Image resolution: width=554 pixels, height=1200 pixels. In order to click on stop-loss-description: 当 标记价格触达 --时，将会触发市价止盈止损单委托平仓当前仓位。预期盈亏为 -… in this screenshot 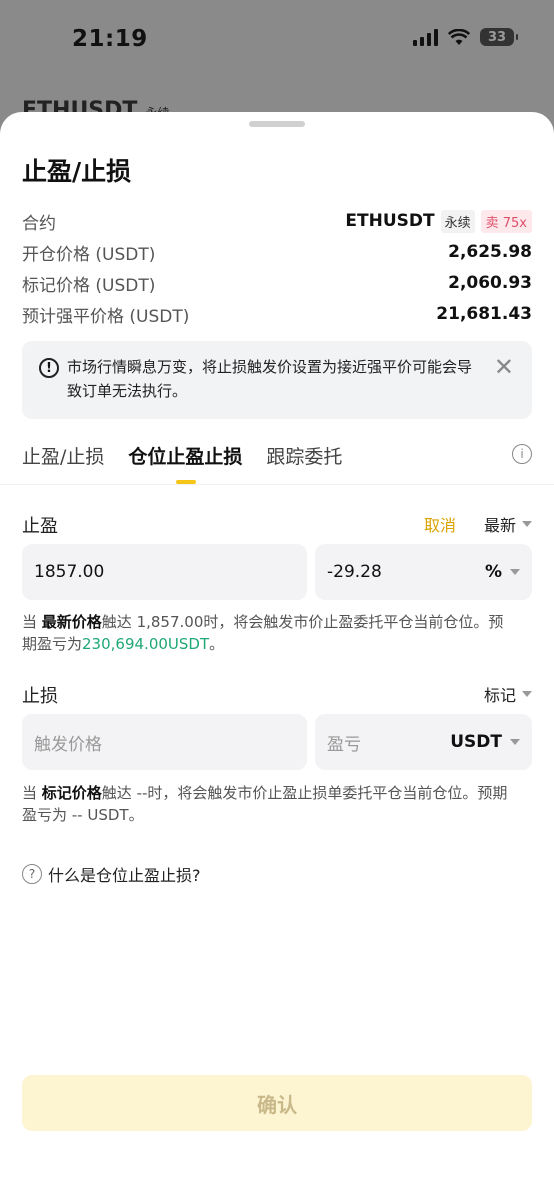, I will do `click(267, 804)`.